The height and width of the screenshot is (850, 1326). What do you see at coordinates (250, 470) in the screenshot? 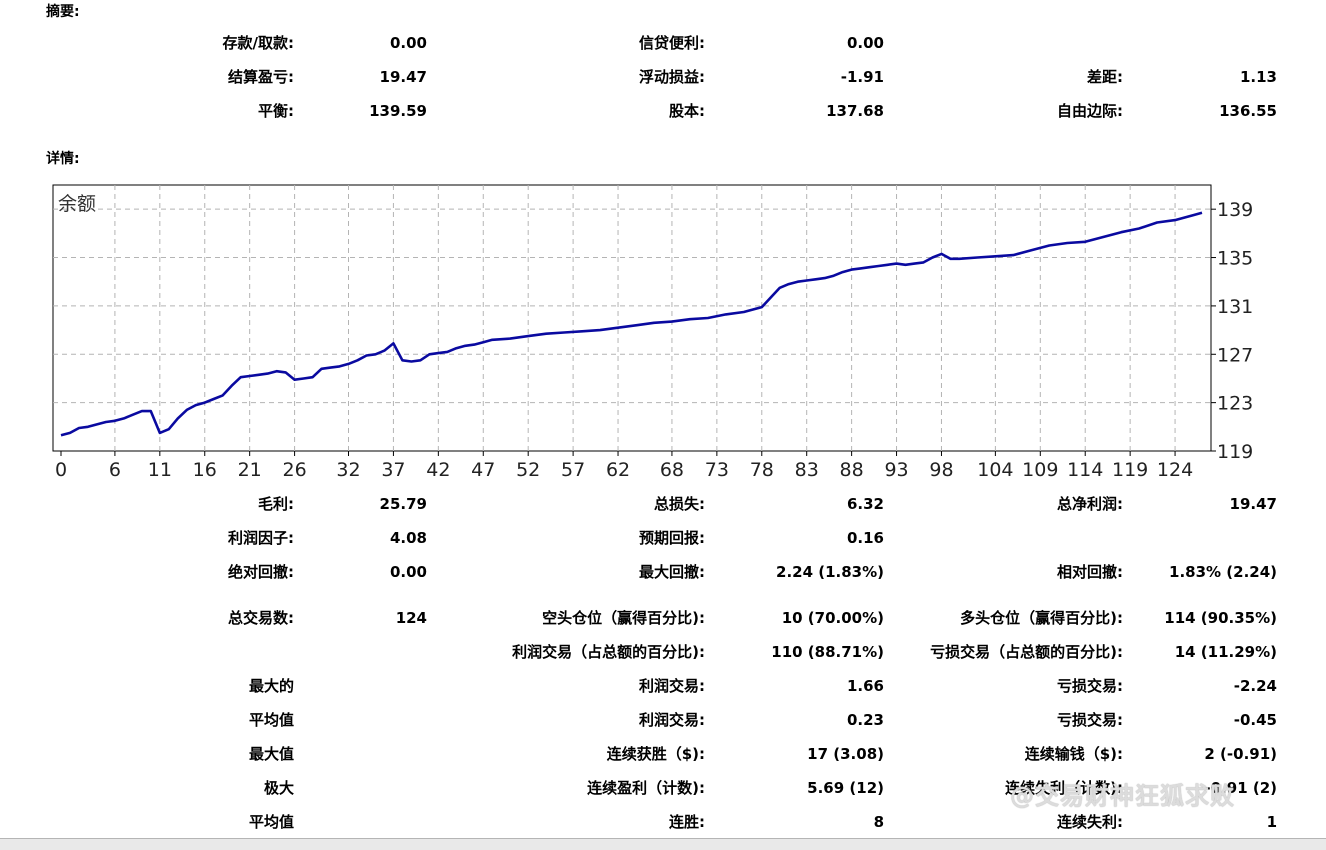
I see `x-tick-label: 21` at bounding box center [250, 470].